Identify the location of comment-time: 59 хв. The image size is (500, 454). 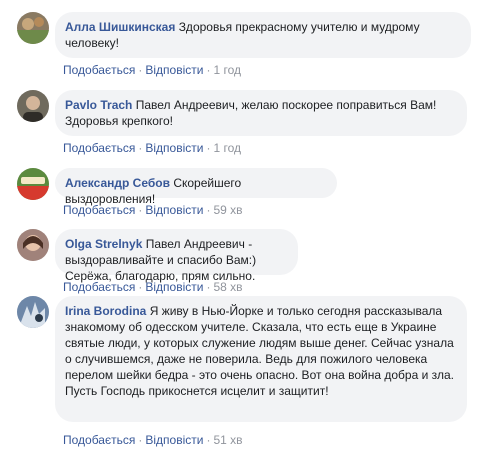
(227, 210).